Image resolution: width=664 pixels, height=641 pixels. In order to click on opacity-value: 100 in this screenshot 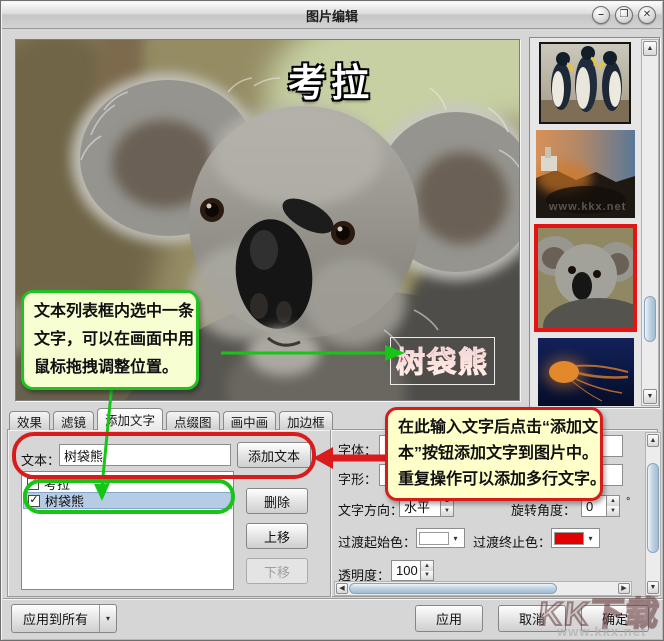, I will do `click(406, 570)`.